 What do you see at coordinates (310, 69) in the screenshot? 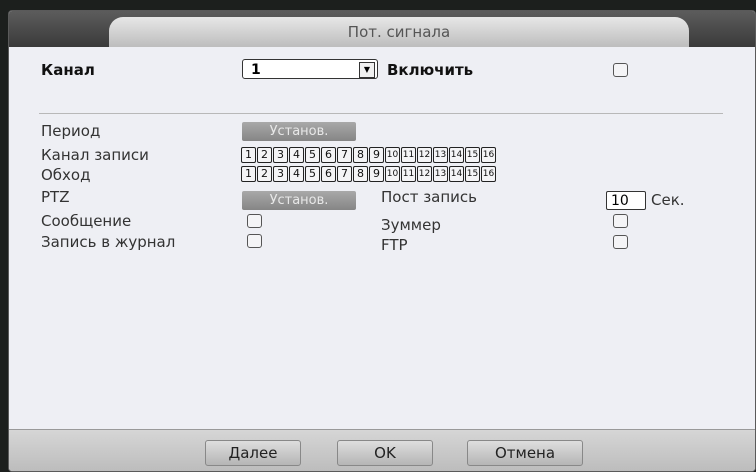
I see `channel-select: 1 ▼` at bounding box center [310, 69].